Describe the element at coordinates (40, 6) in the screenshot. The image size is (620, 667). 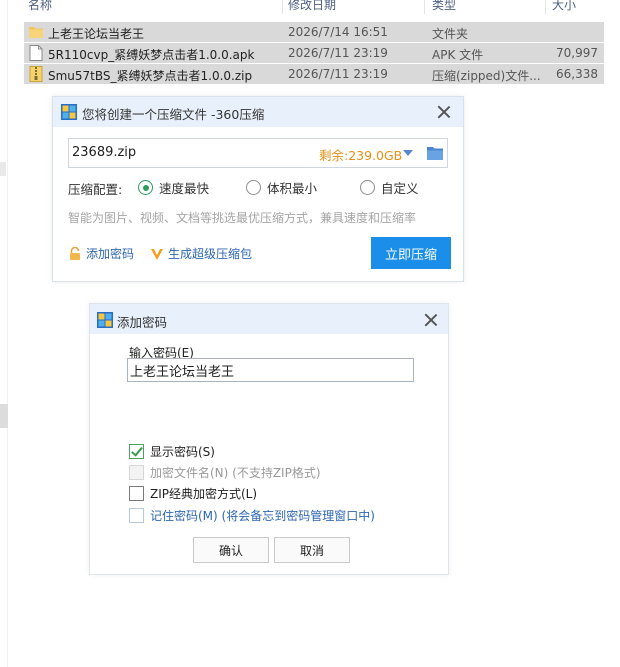
I see `column-name: 名称` at that location.